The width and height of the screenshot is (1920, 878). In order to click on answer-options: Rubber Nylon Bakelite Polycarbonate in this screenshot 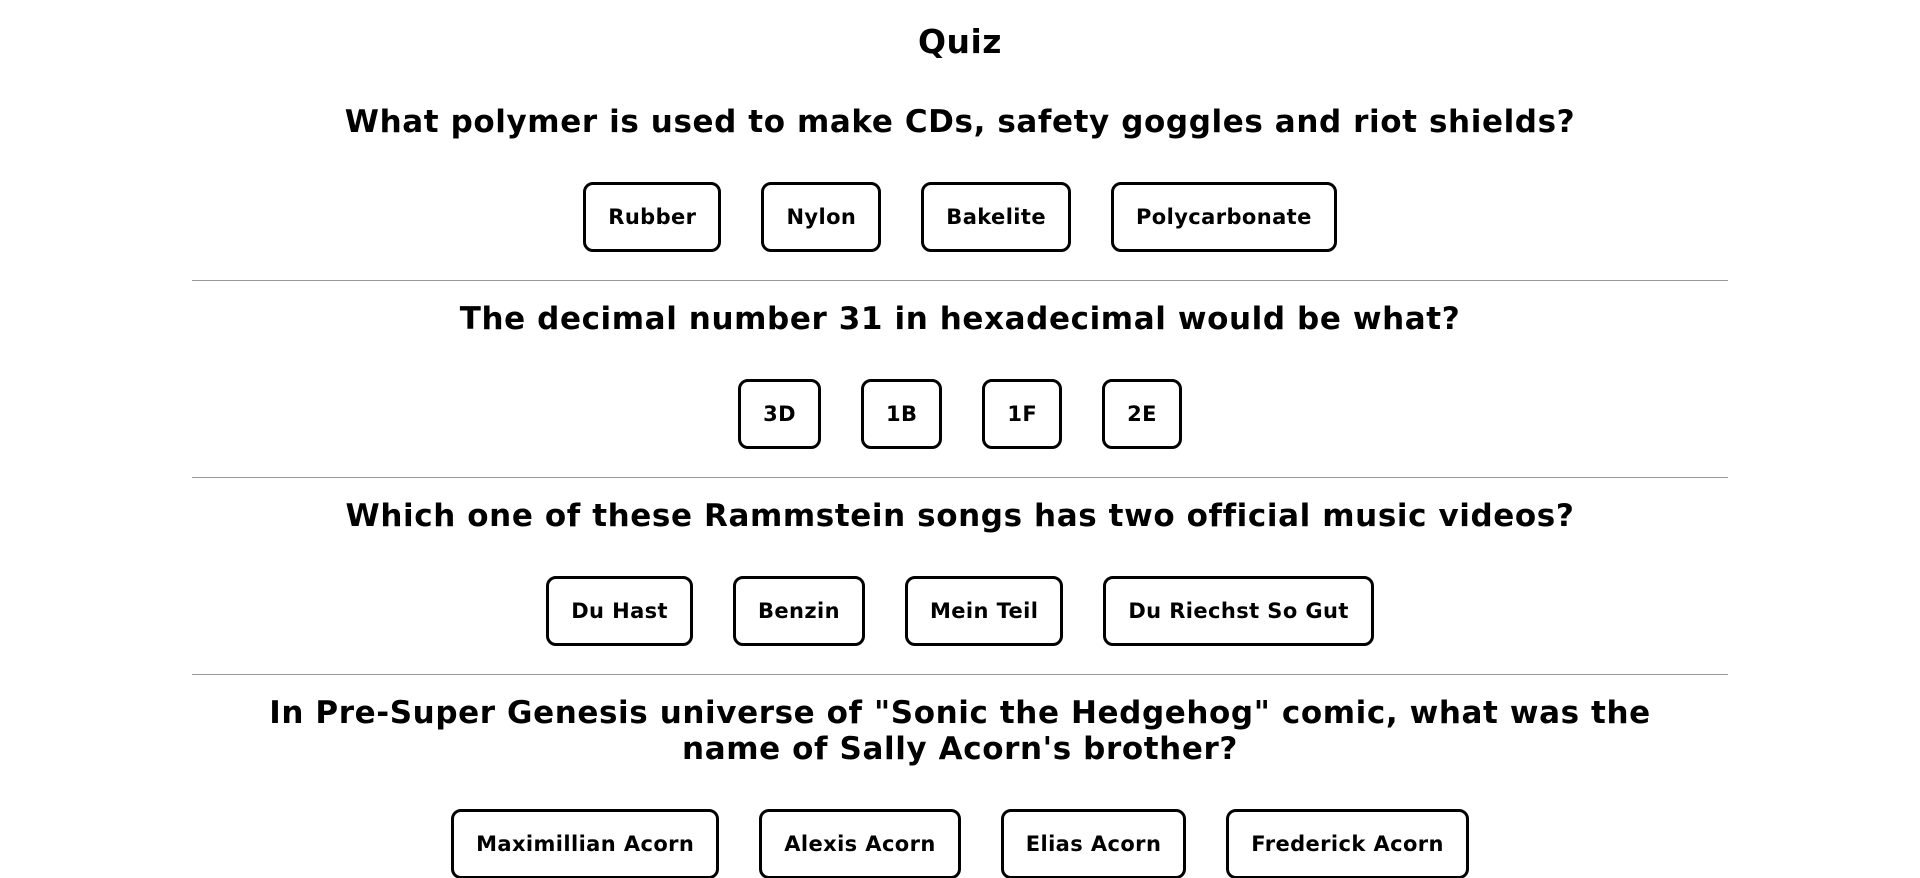, I will do `click(960, 206)`.